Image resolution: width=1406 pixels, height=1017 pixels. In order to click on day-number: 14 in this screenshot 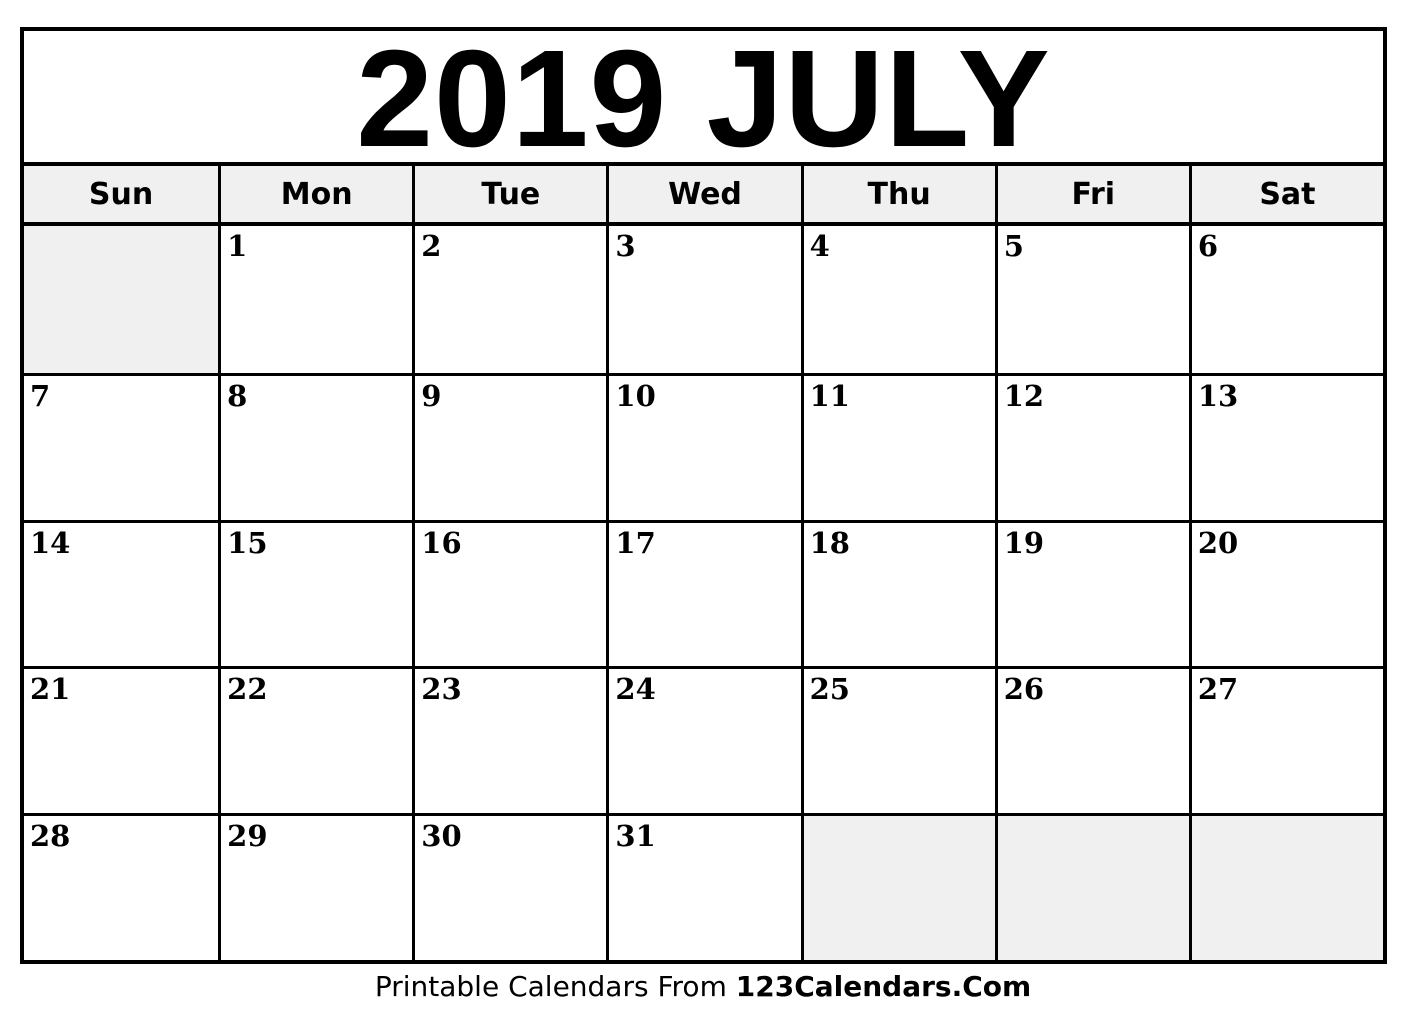, I will do `click(50, 542)`.